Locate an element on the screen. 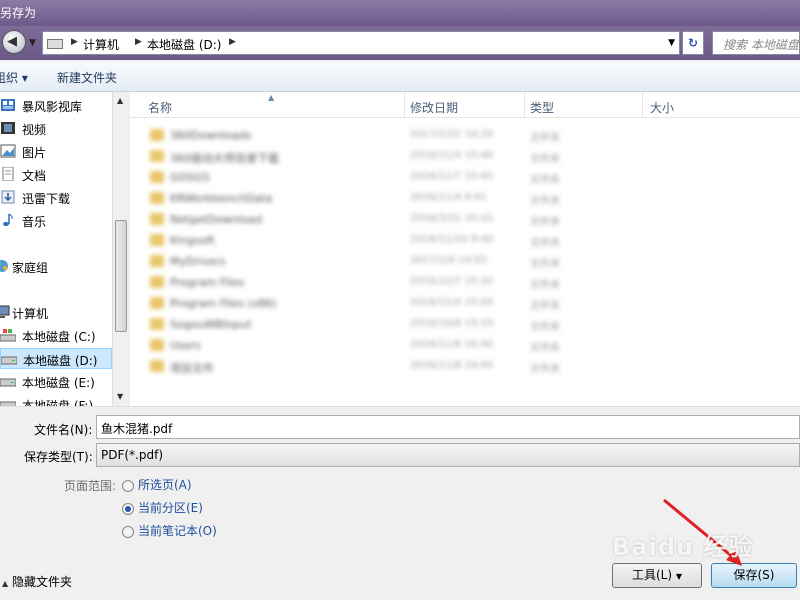 Image resolution: width=800 pixels, height=600 pixels. video-icon is located at coordinates (8, 128).